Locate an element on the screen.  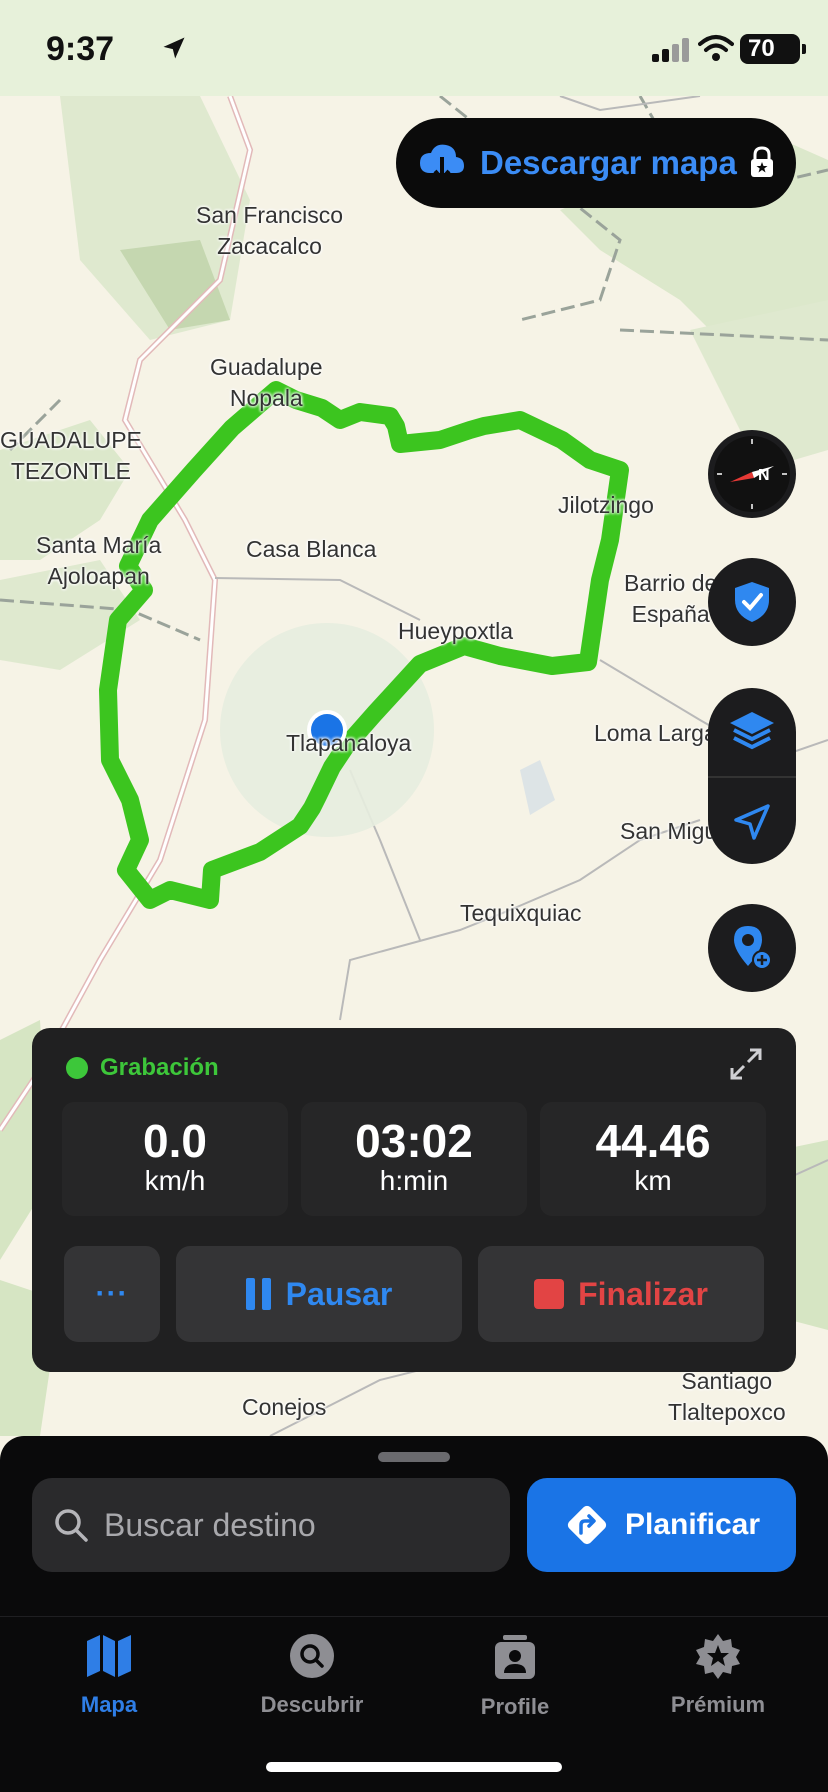
speed-stat: 0.0 km/h is located at coordinates (175, 1159).